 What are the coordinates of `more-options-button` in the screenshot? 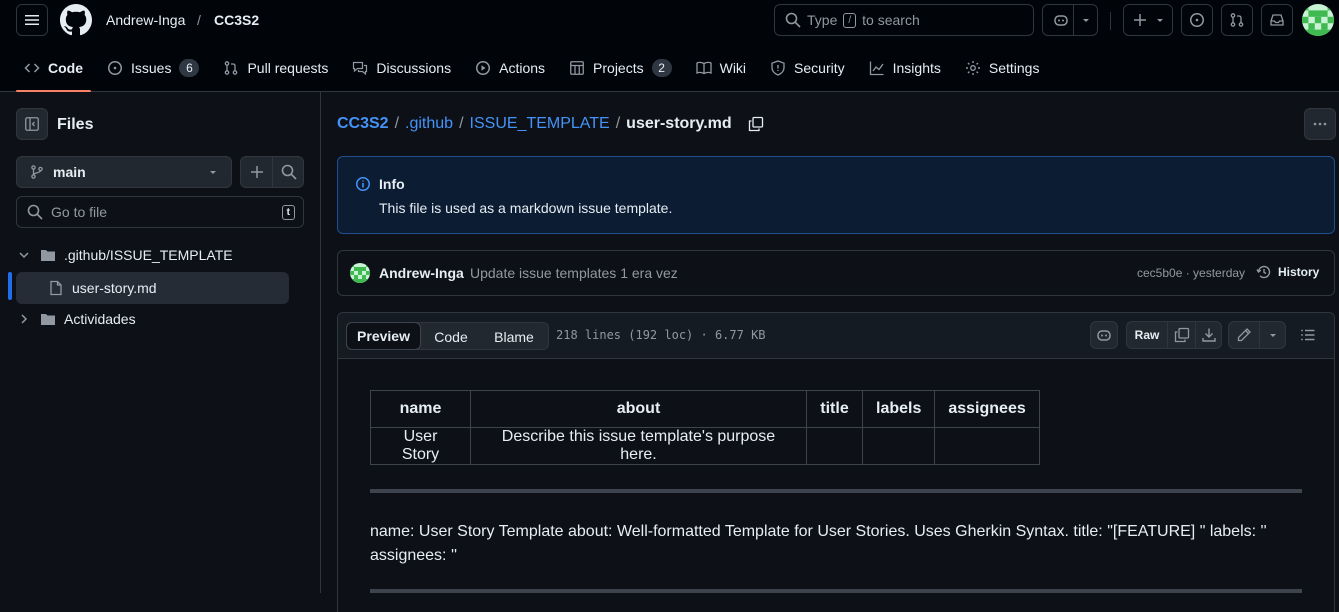 It's located at (1320, 124).